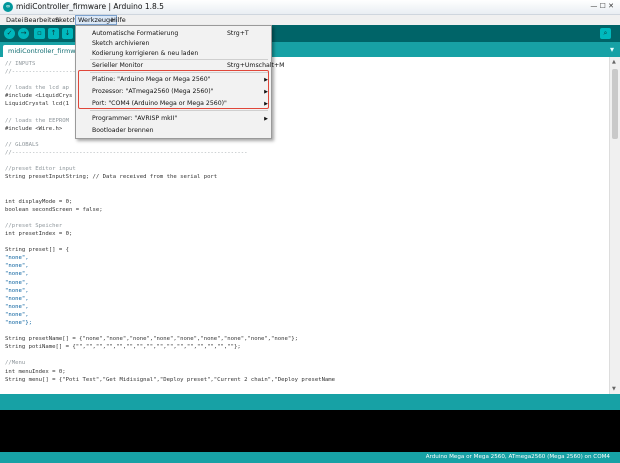 Image resolution: width=620 pixels, height=463 pixels. What do you see at coordinates (238, 33) in the screenshot?
I see `menu-item-shortcut: Strg+T` at bounding box center [238, 33].